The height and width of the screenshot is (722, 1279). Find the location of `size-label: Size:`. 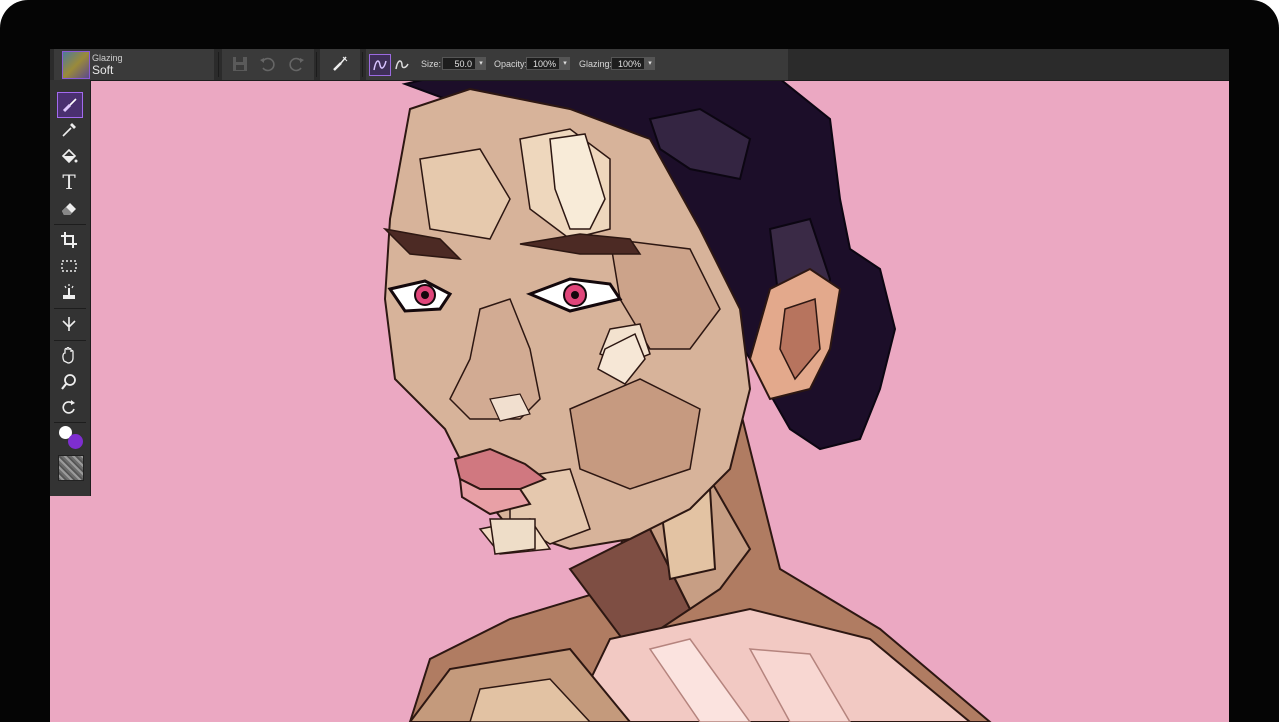

size-label: Size: is located at coordinates (431, 64).